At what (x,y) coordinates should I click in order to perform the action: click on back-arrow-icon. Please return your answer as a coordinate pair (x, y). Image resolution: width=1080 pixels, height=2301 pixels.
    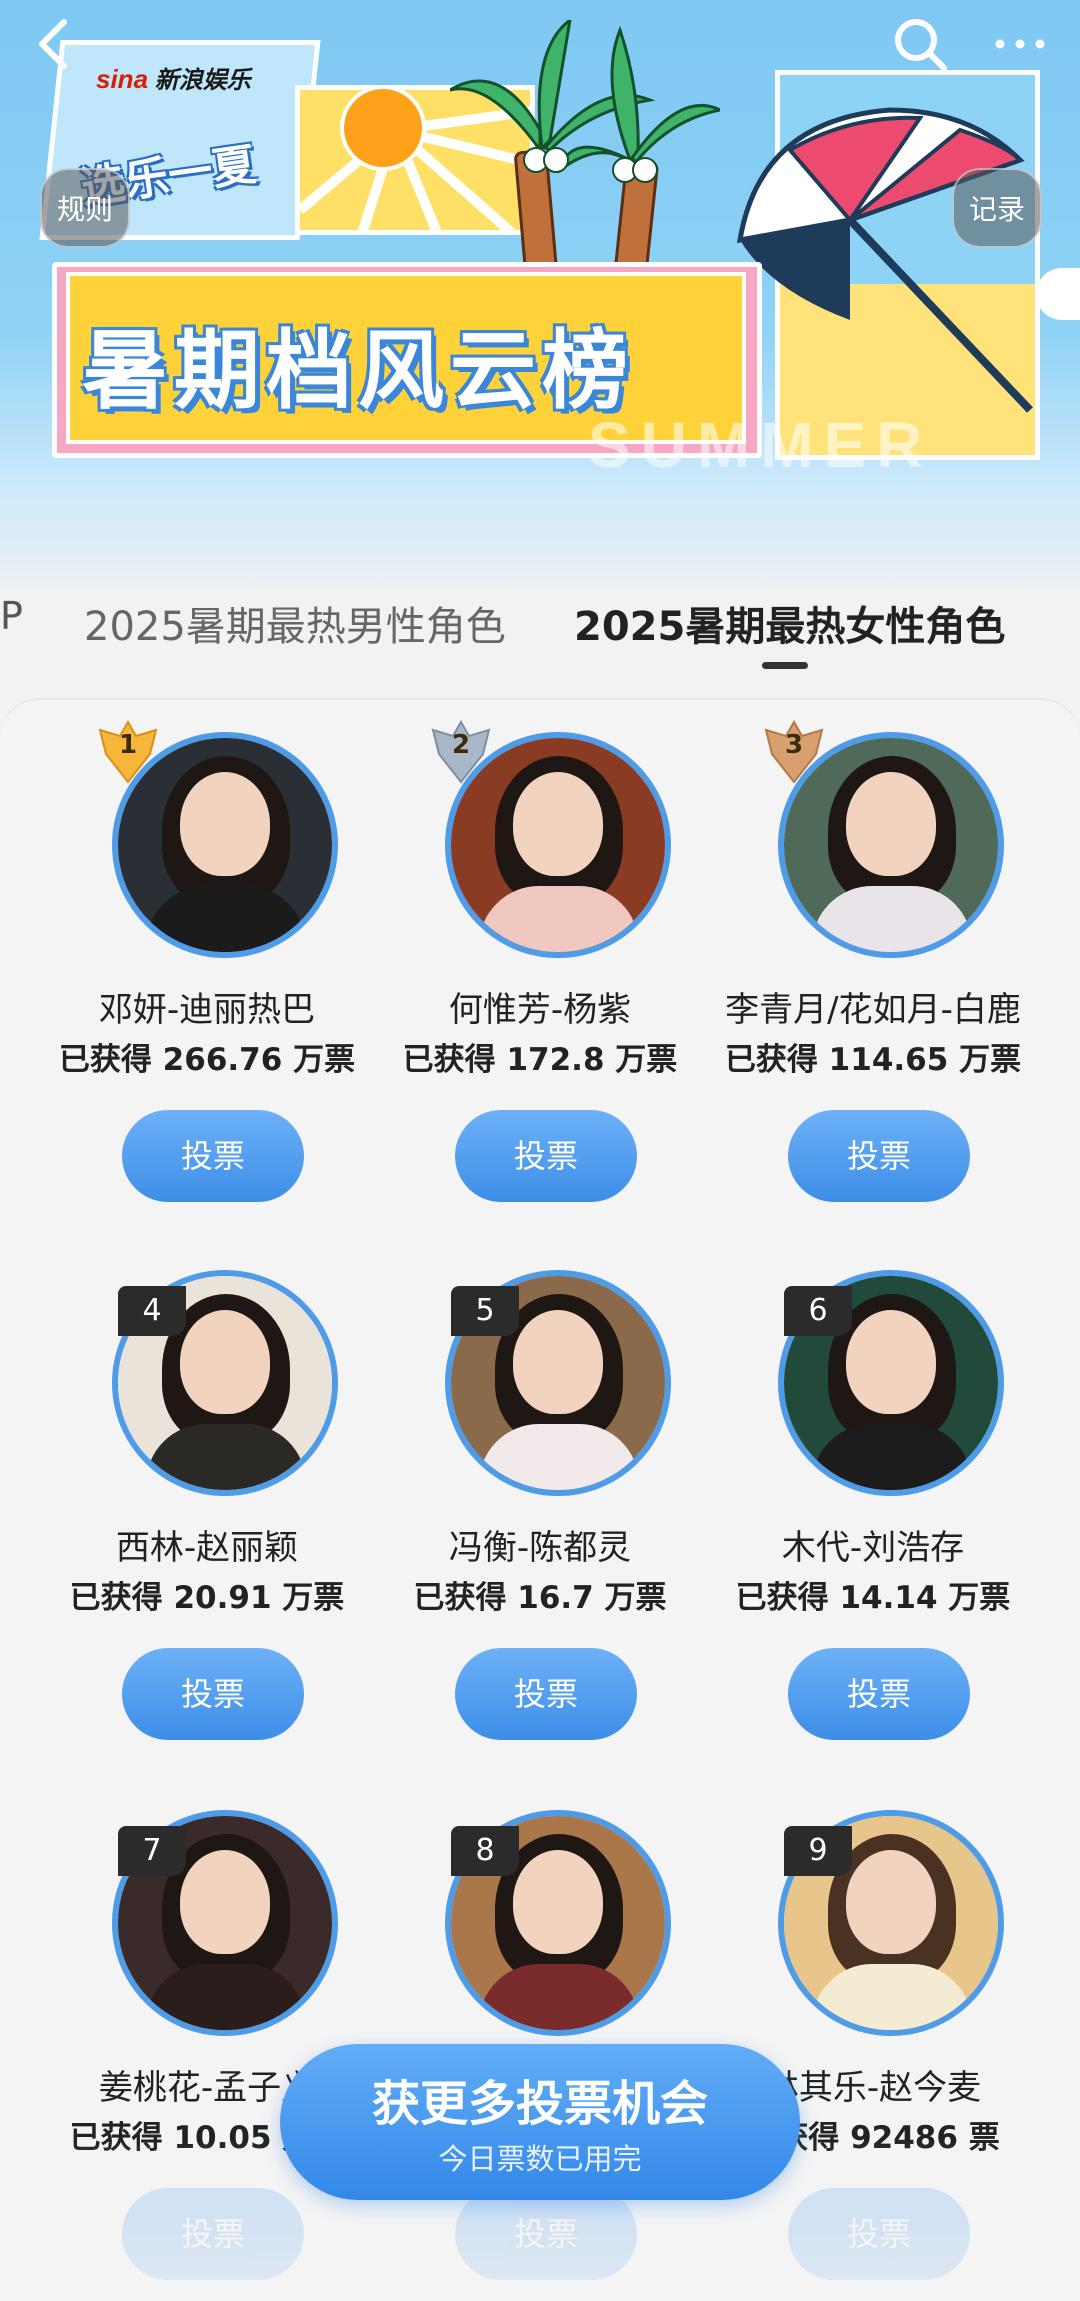
    Looking at the image, I should click on (60, 44).